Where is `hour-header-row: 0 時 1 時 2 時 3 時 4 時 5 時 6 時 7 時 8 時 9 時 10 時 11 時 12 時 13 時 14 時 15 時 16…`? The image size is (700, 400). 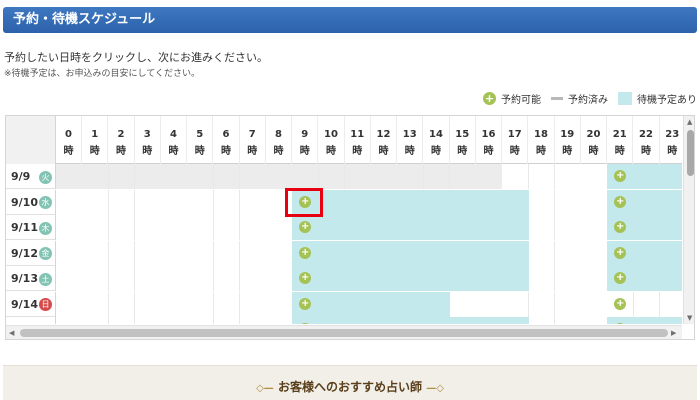
hour-header-row: 0 時 1 時 2 時 3 時 4 時 5 時 6 時 7 時 8 時 9 時 10 時 11 時 12 時 13 時 14 時 15 時 16… is located at coordinates (344, 140).